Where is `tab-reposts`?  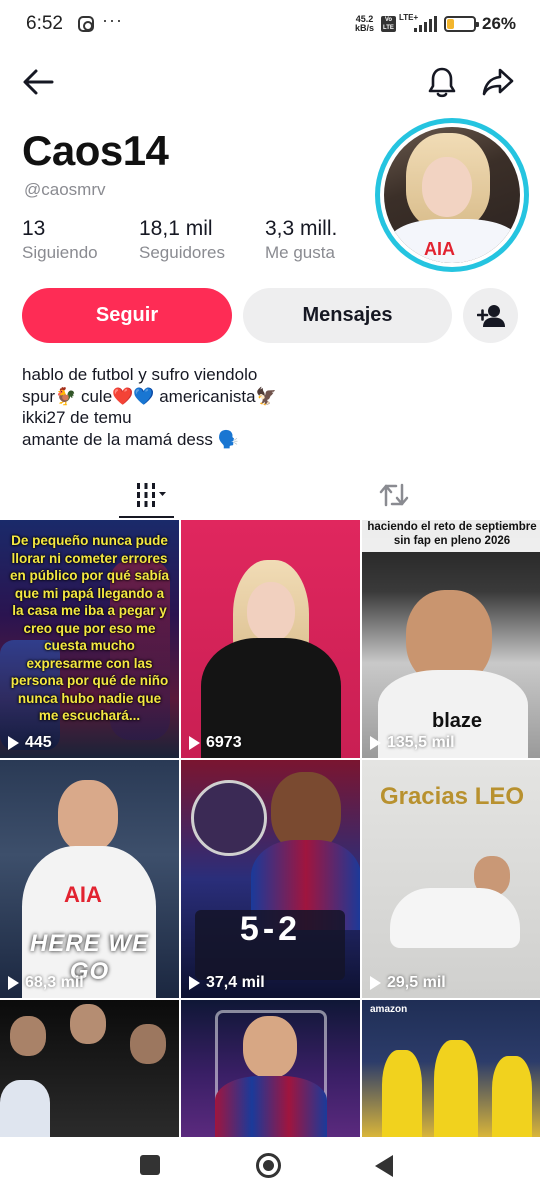 tab-reposts is located at coordinates (394, 495).